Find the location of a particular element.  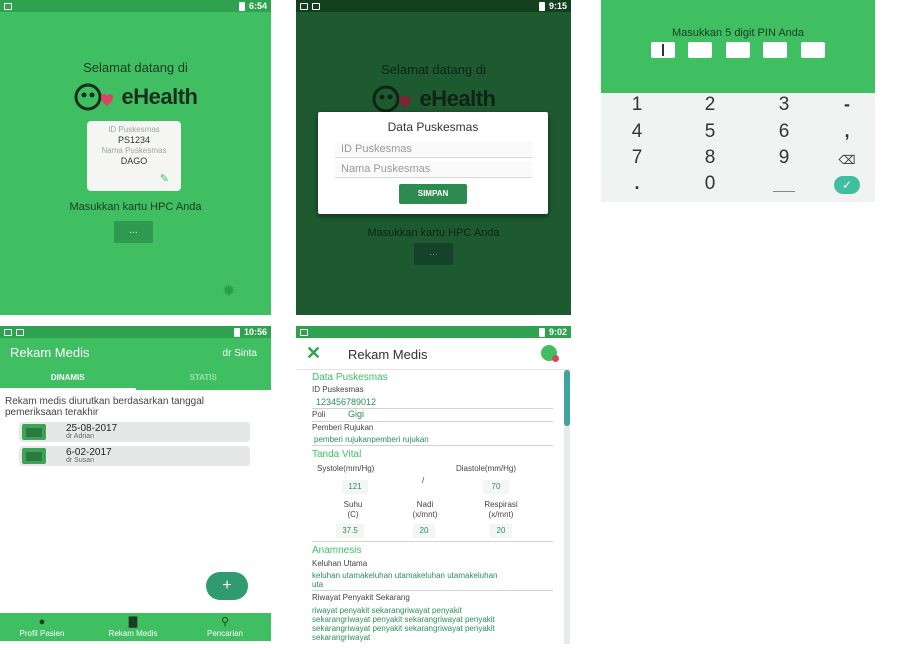

poli-label: Poli is located at coordinates (319, 414).